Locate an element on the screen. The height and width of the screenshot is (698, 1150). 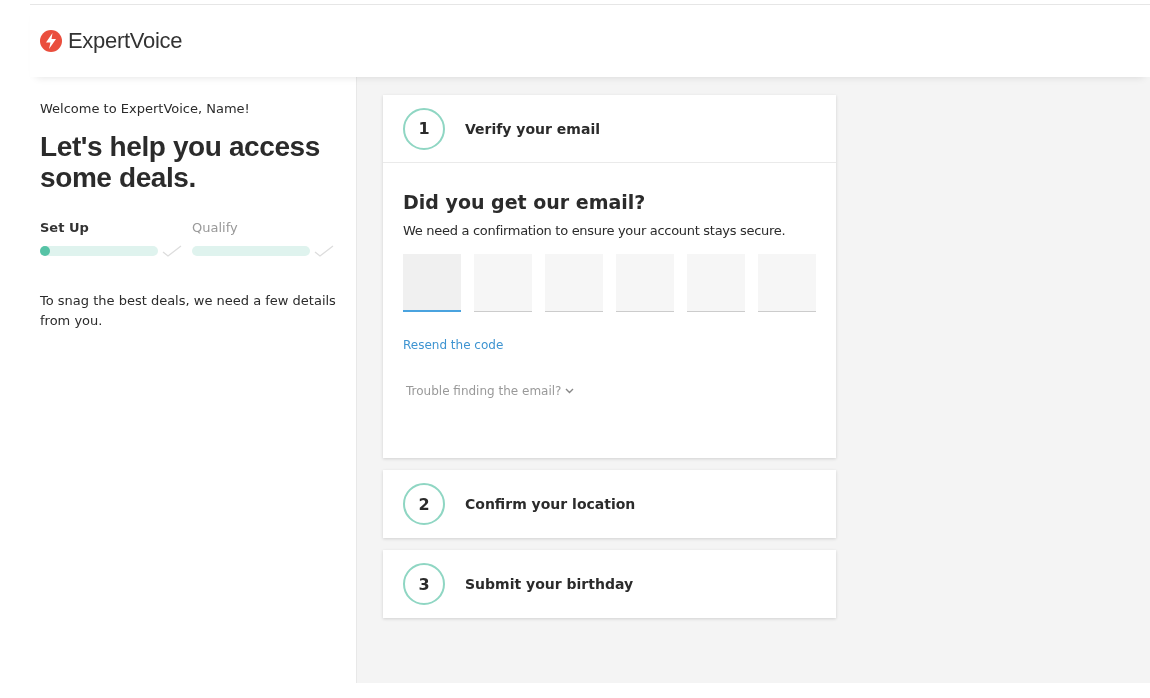
step-number: 3 is located at coordinates (424, 584).